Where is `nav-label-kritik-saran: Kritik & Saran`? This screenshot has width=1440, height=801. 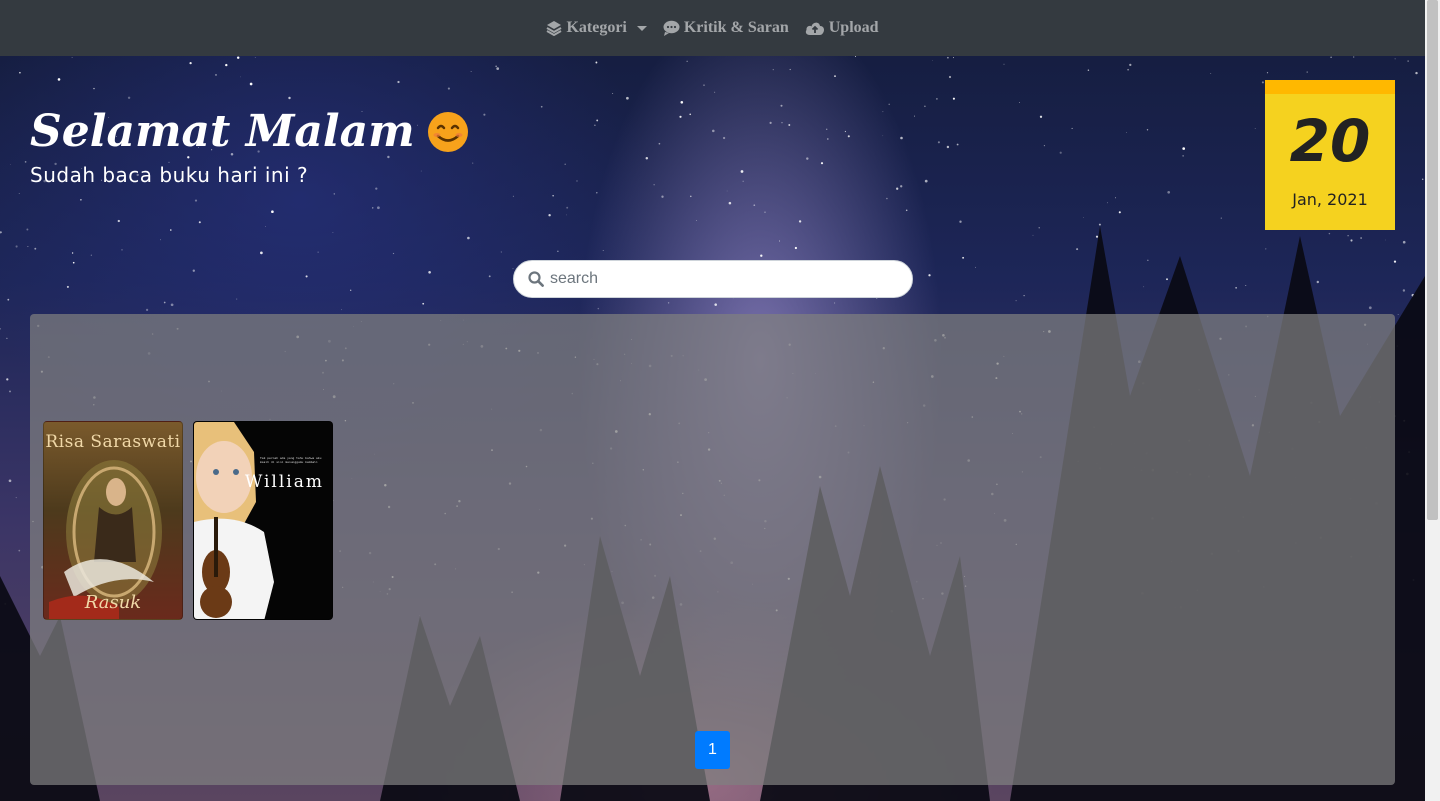
nav-label-kritik-saran: Kritik & Saran is located at coordinates (736, 27).